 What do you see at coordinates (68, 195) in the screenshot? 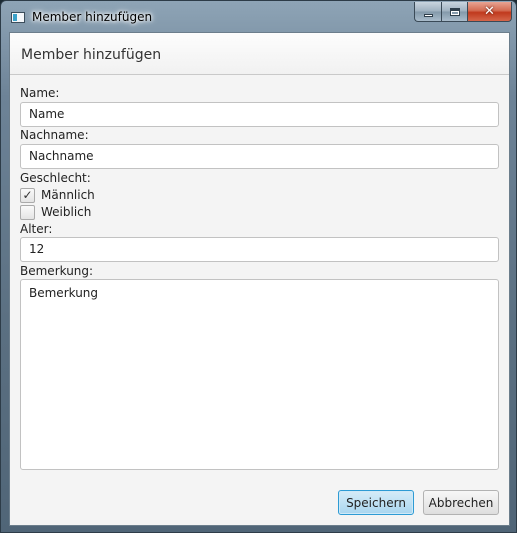
I see `checkbox-label-maennlich: Männlich` at bounding box center [68, 195].